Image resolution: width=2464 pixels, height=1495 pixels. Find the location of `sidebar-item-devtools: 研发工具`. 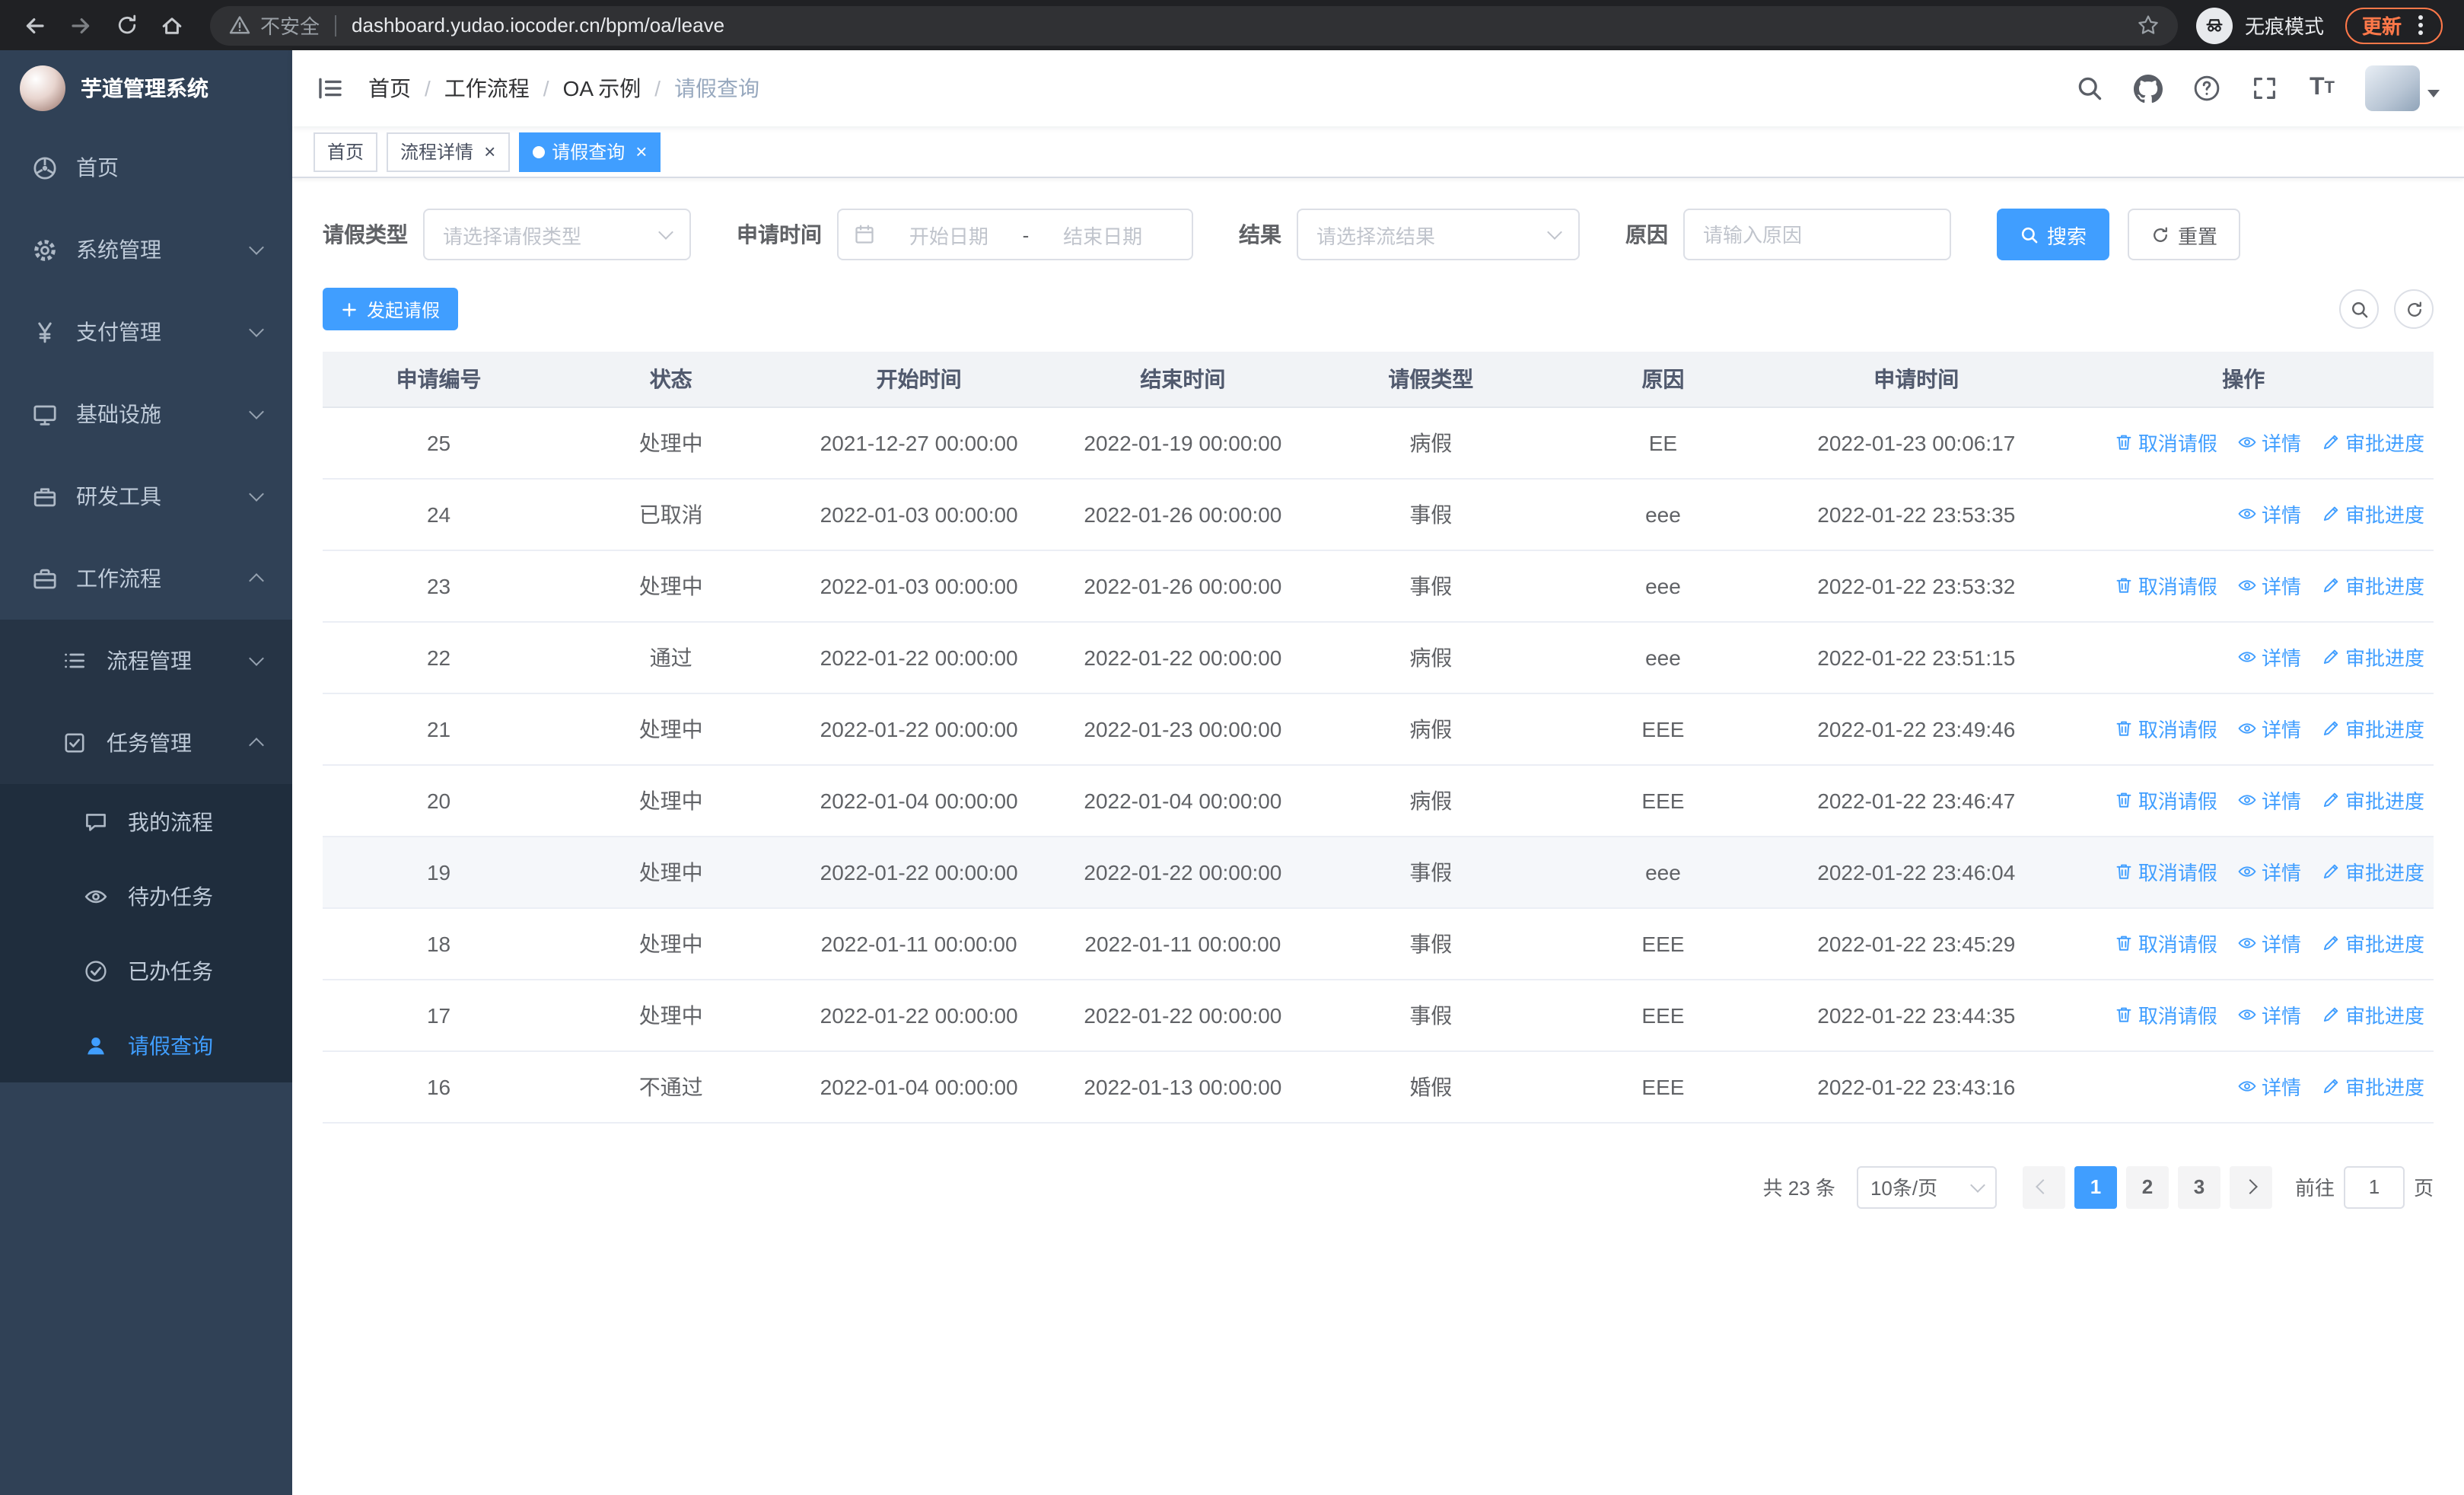

sidebar-item-devtools: 研发工具 is located at coordinates (146, 496).